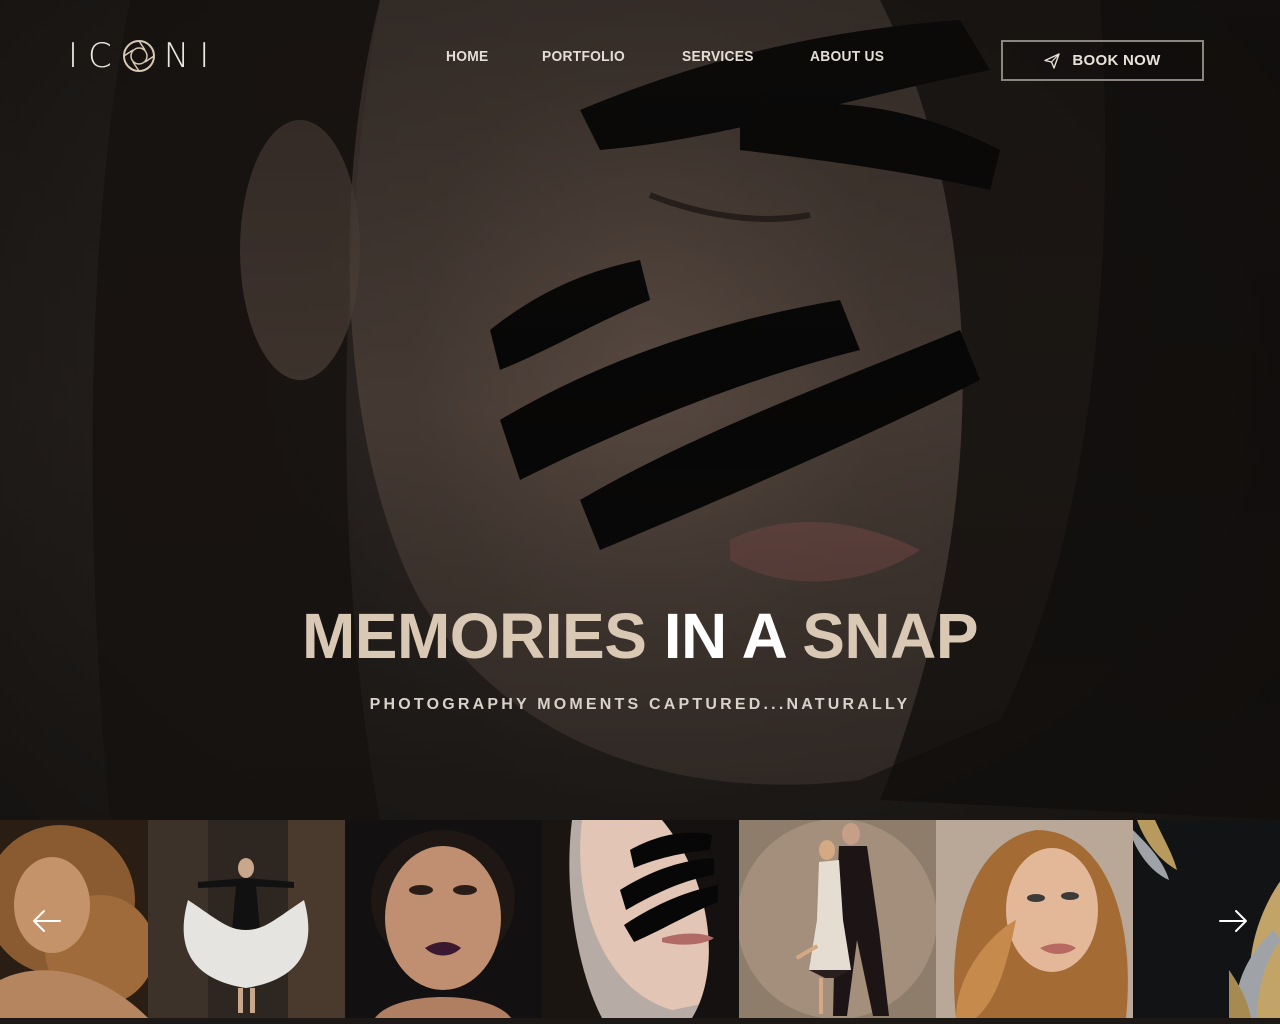  I want to click on gallery-thumb-curly-hair-portrait, so click(74, 919).